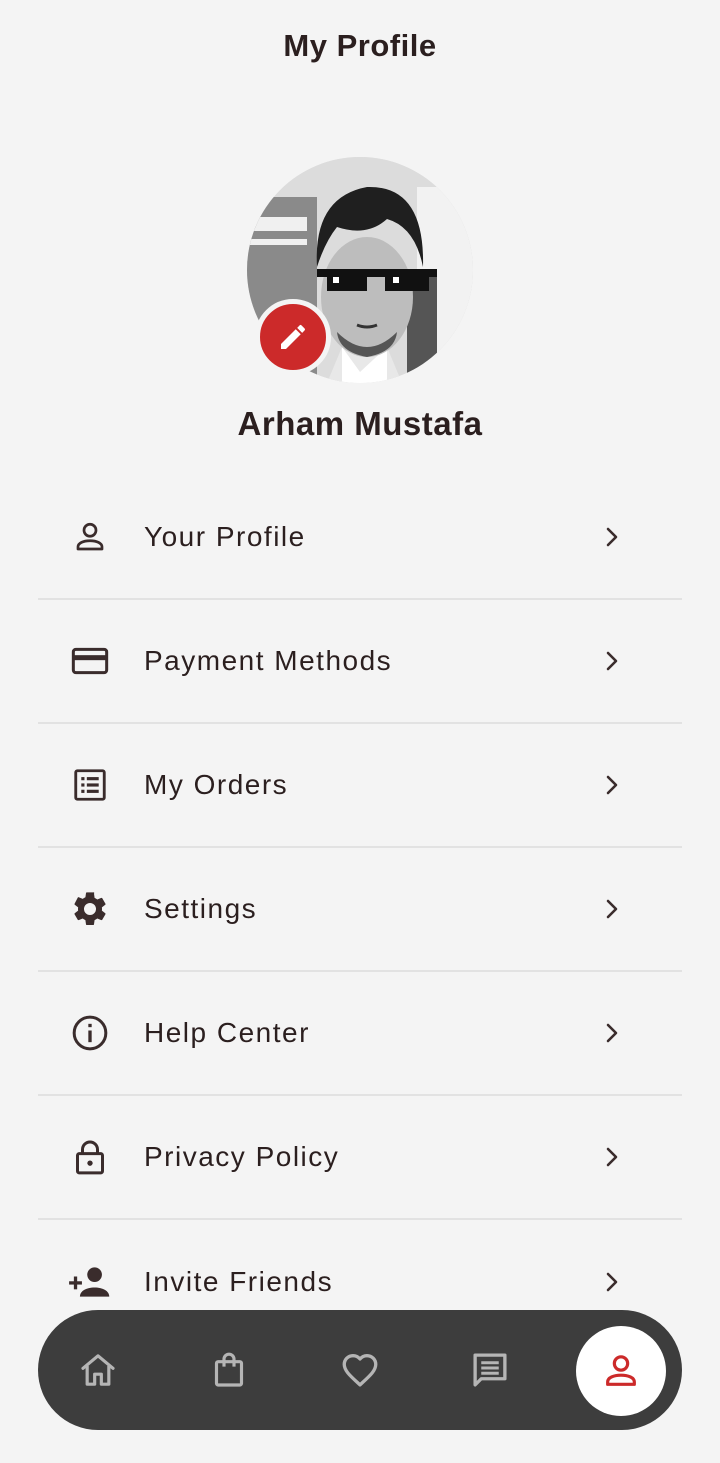 The image size is (720, 1463). Describe the element at coordinates (90, 785) in the screenshot. I see `orders-list-icon` at that location.